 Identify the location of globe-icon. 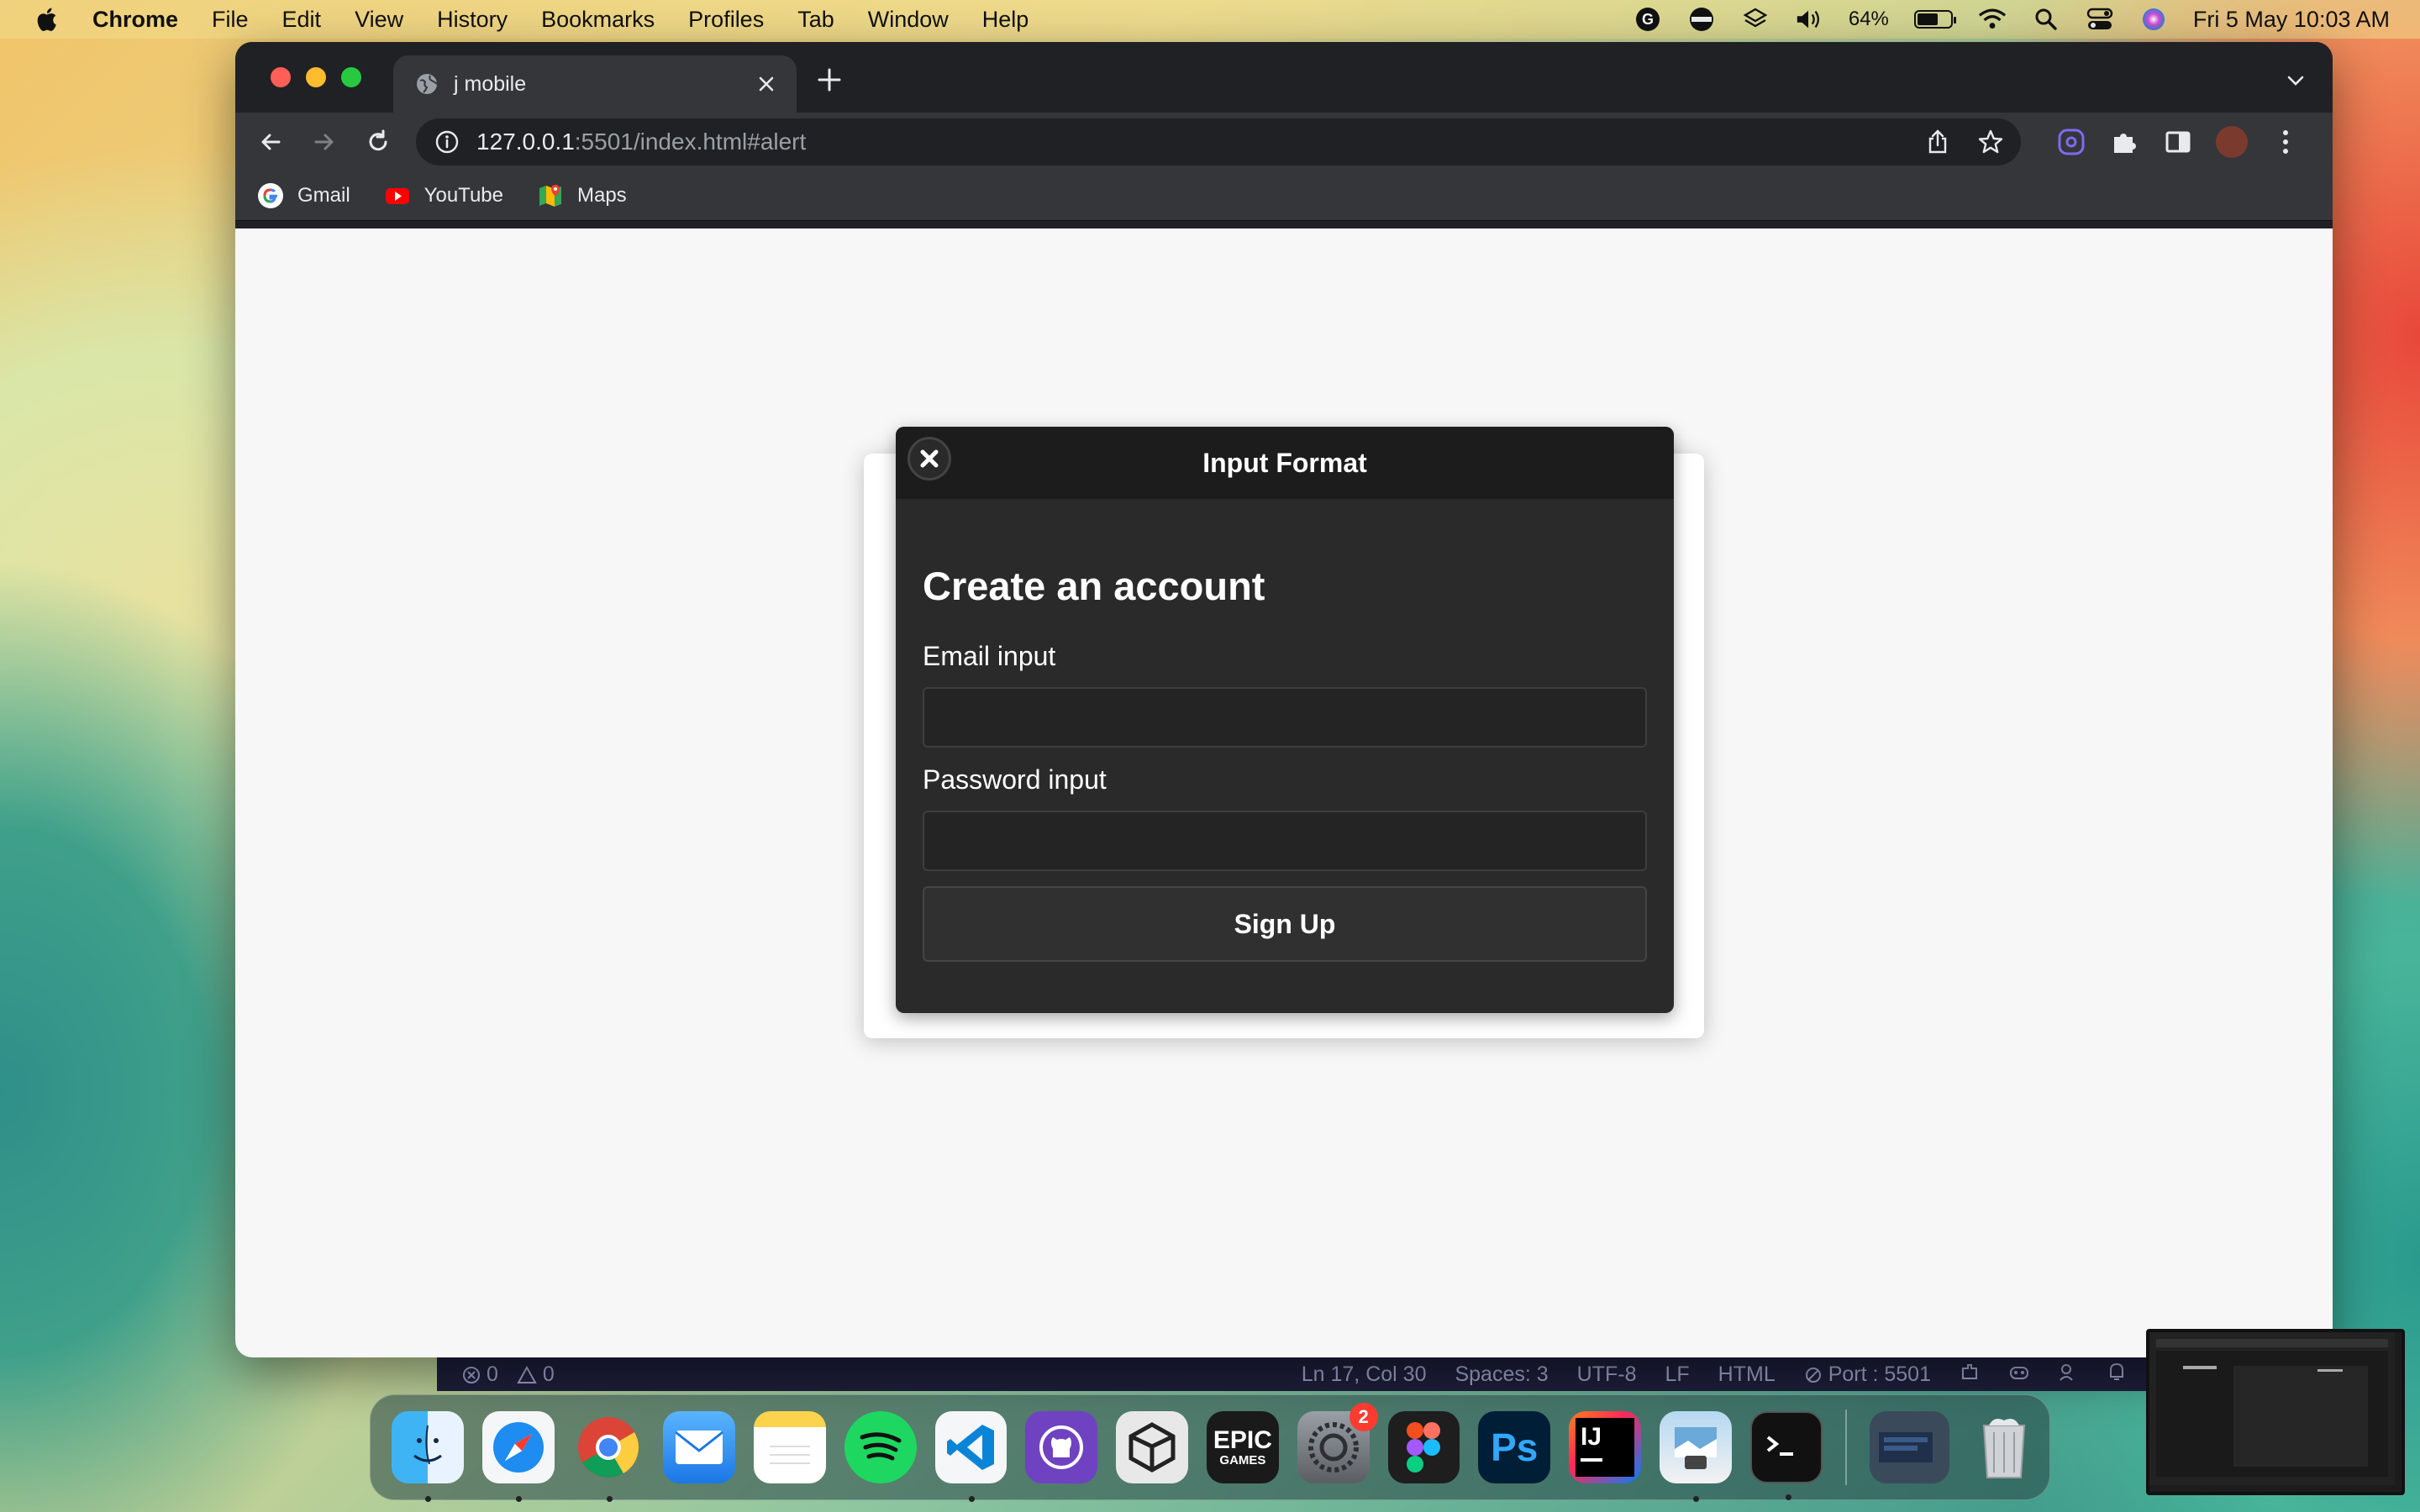
(428, 84).